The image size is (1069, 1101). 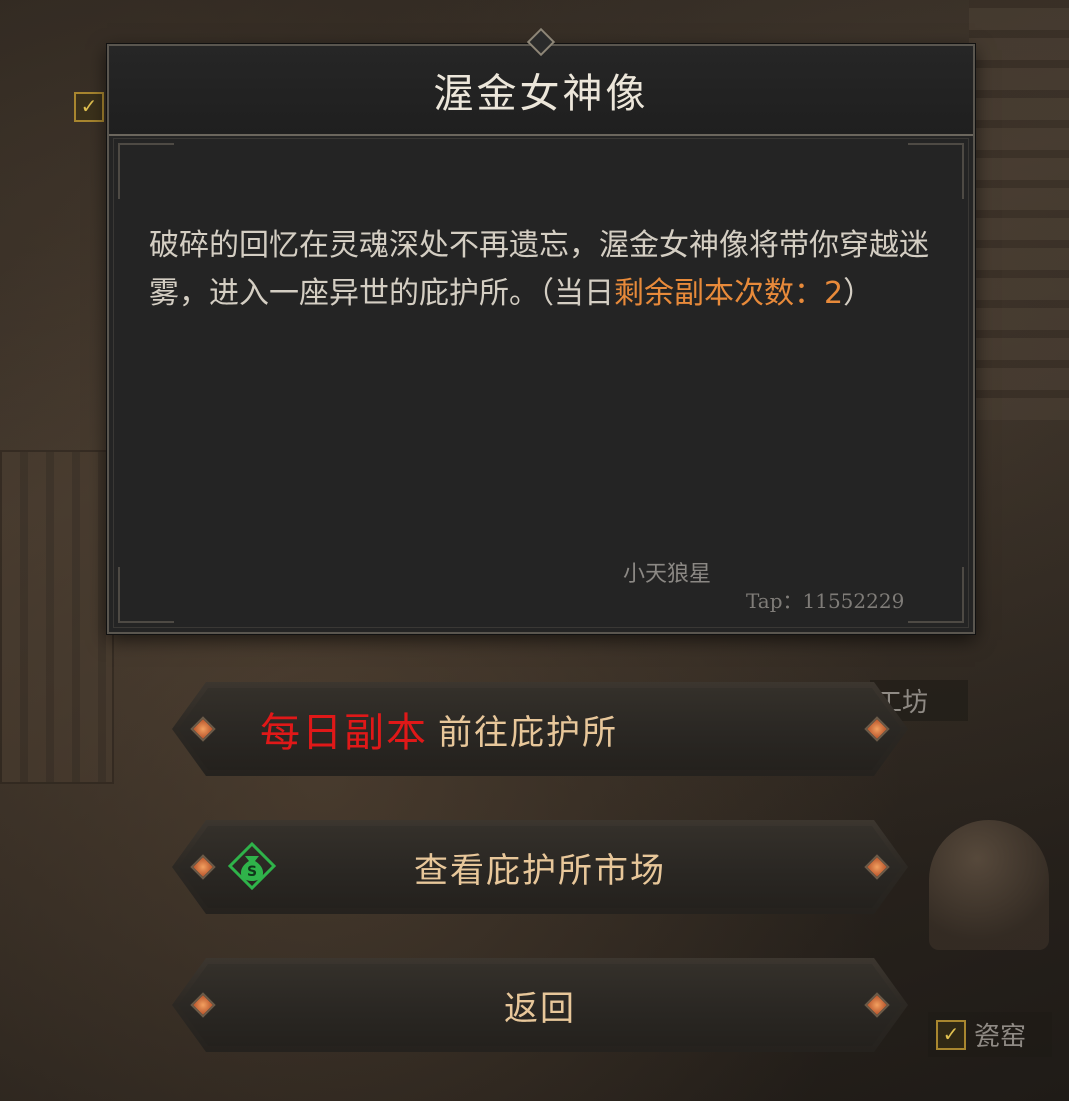 I want to click on watermark-name: 小天狼星, so click(x=667, y=574).